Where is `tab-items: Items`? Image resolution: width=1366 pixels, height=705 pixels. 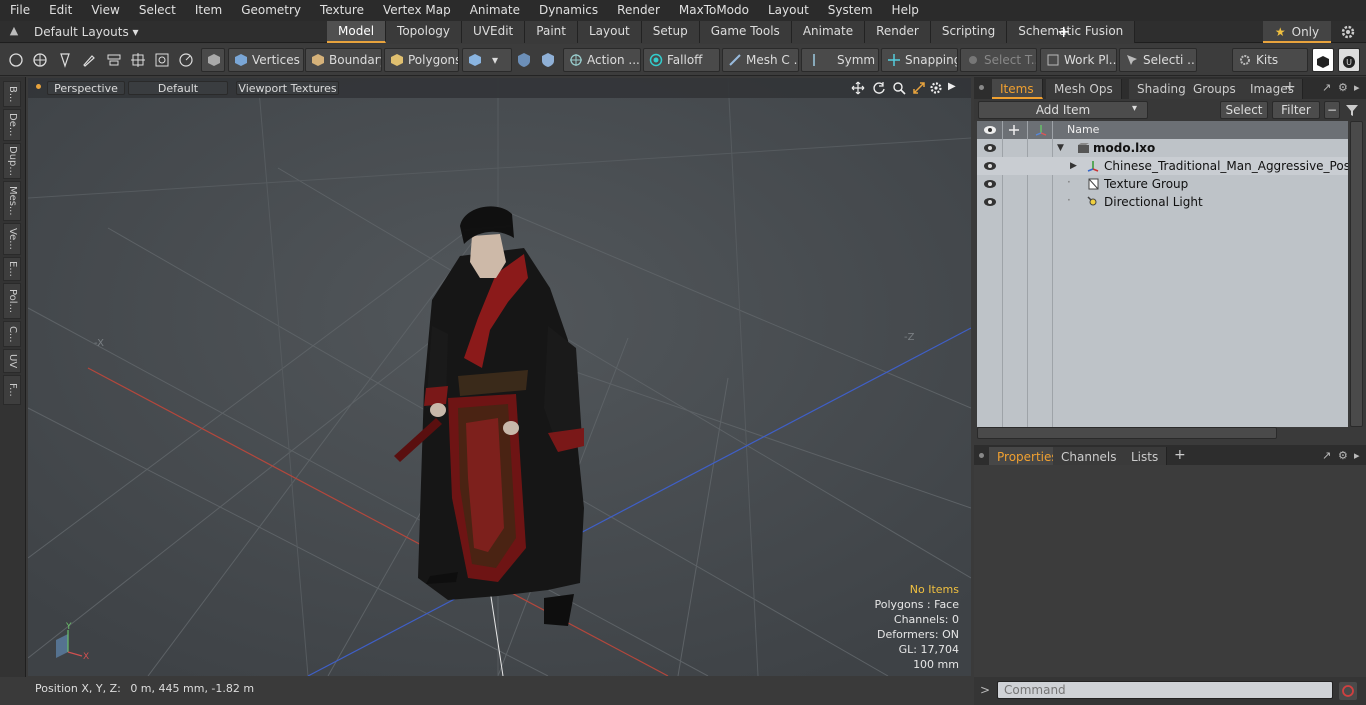
tab-items: Items is located at coordinates (1017, 89).